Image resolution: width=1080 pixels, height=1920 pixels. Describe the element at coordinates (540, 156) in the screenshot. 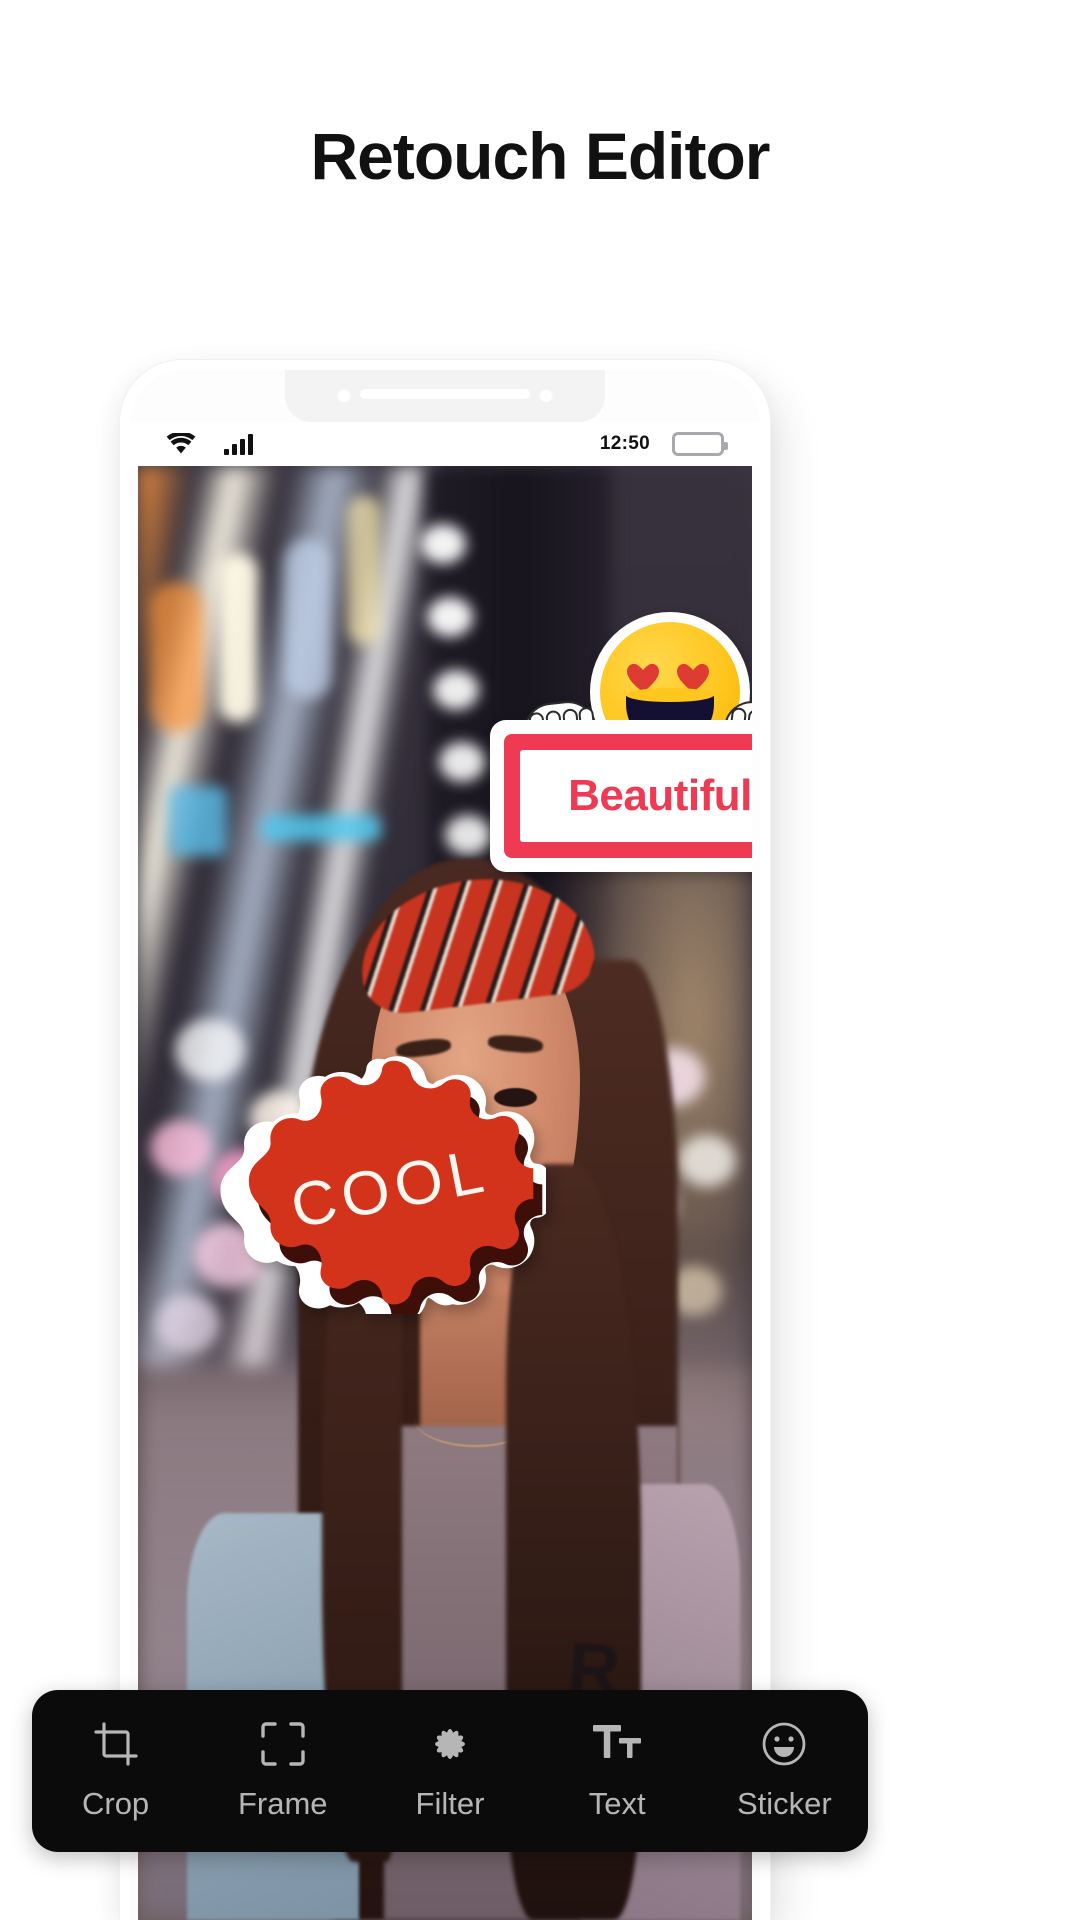

I see `page-title: Retouch Editor` at that location.